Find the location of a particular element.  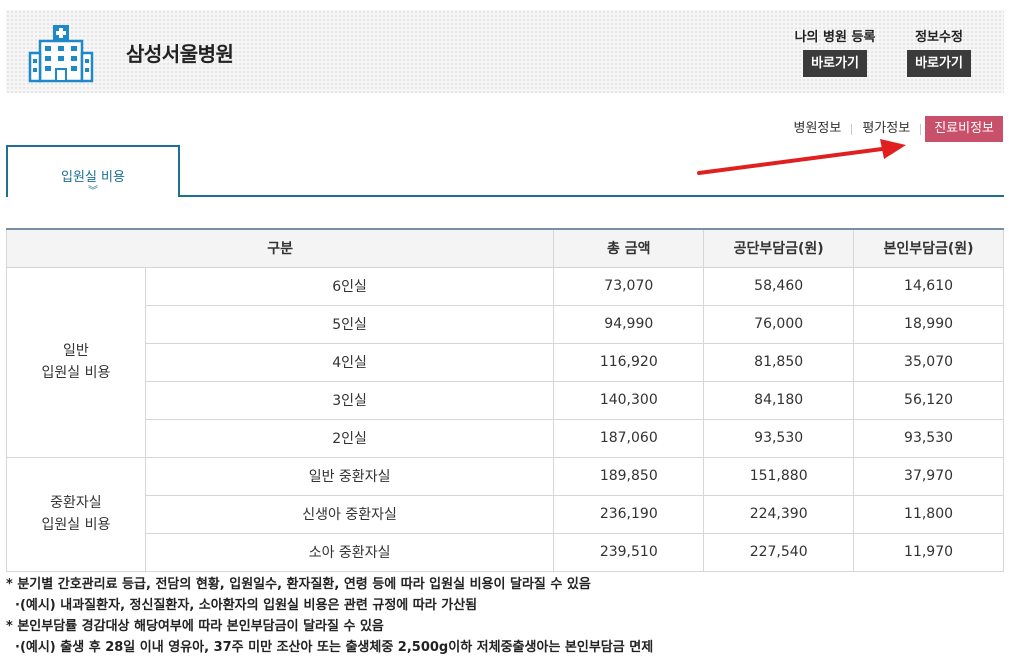

self-share-cell: 11,800 is located at coordinates (928, 514).